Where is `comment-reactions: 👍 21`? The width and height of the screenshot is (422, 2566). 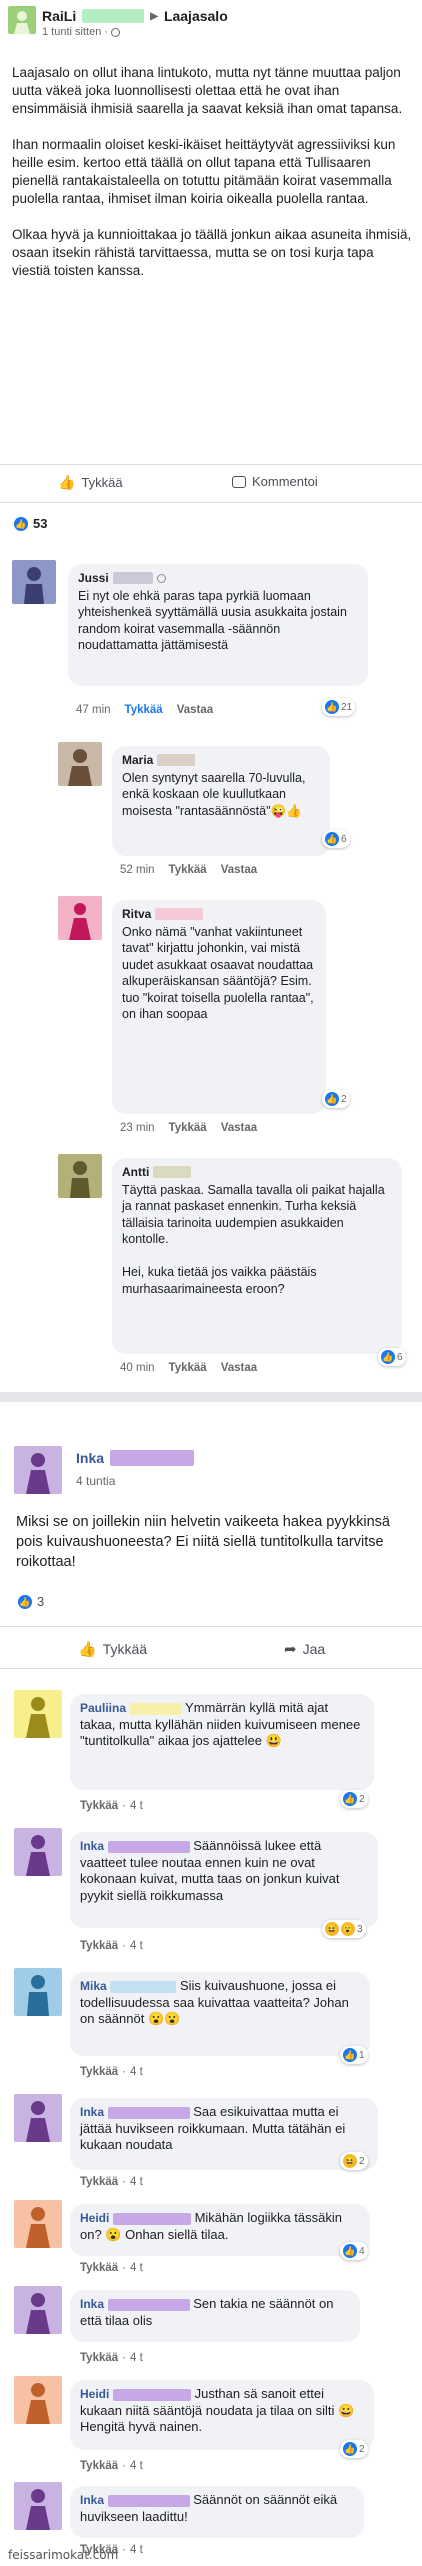 comment-reactions: 👍 21 is located at coordinates (339, 707).